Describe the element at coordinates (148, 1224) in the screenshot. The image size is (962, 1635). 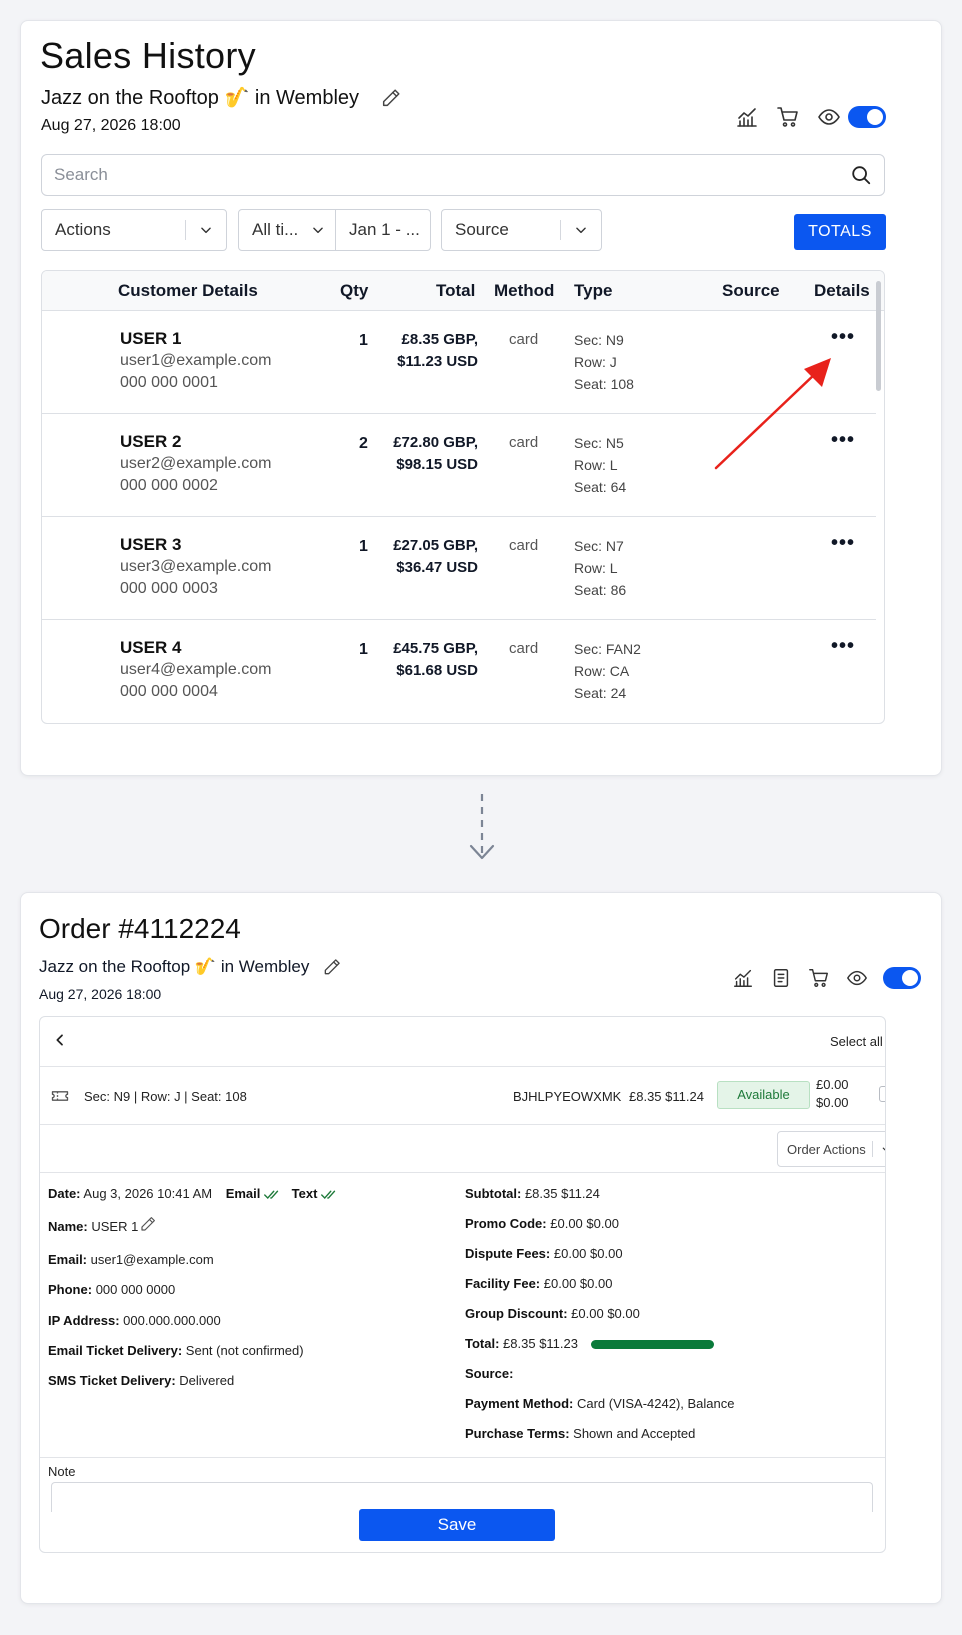
I see `edit-name-button` at that location.